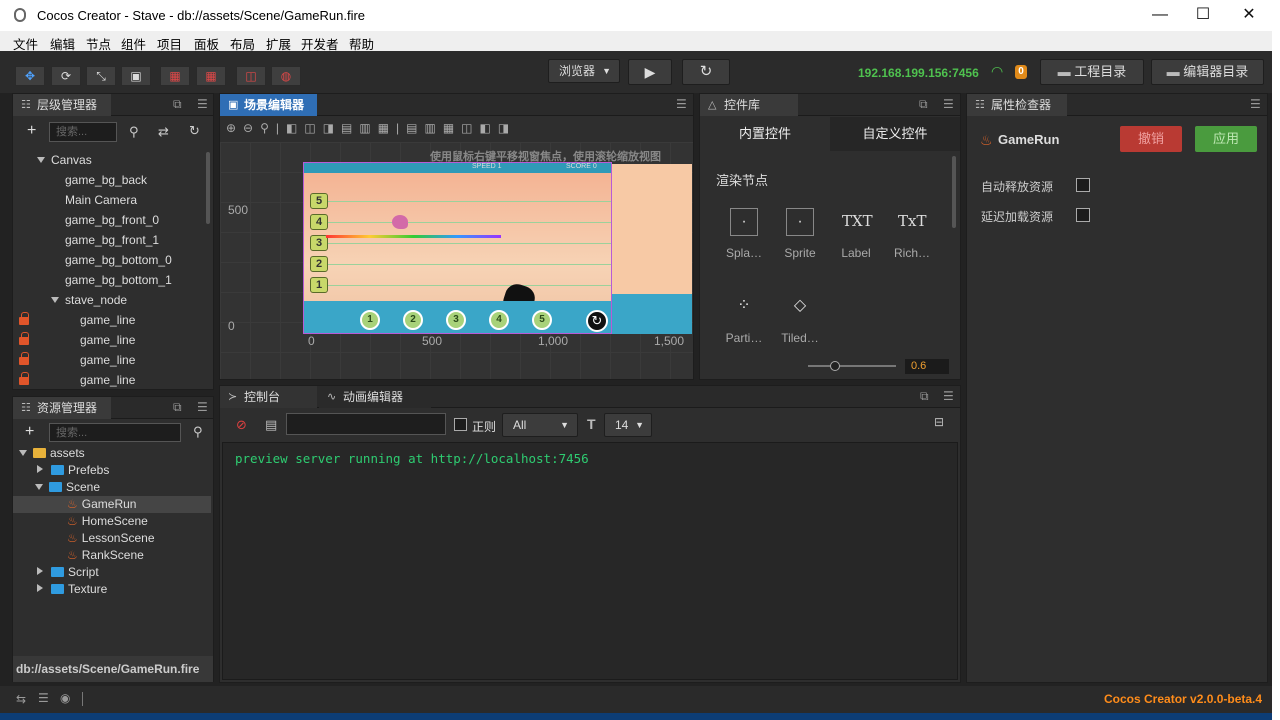 This screenshot has width=1280, height=720. What do you see at coordinates (105, 240) in the screenshot?
I see `hierarchy-node: game_bg_front_1` at bounding box center [105, 240].